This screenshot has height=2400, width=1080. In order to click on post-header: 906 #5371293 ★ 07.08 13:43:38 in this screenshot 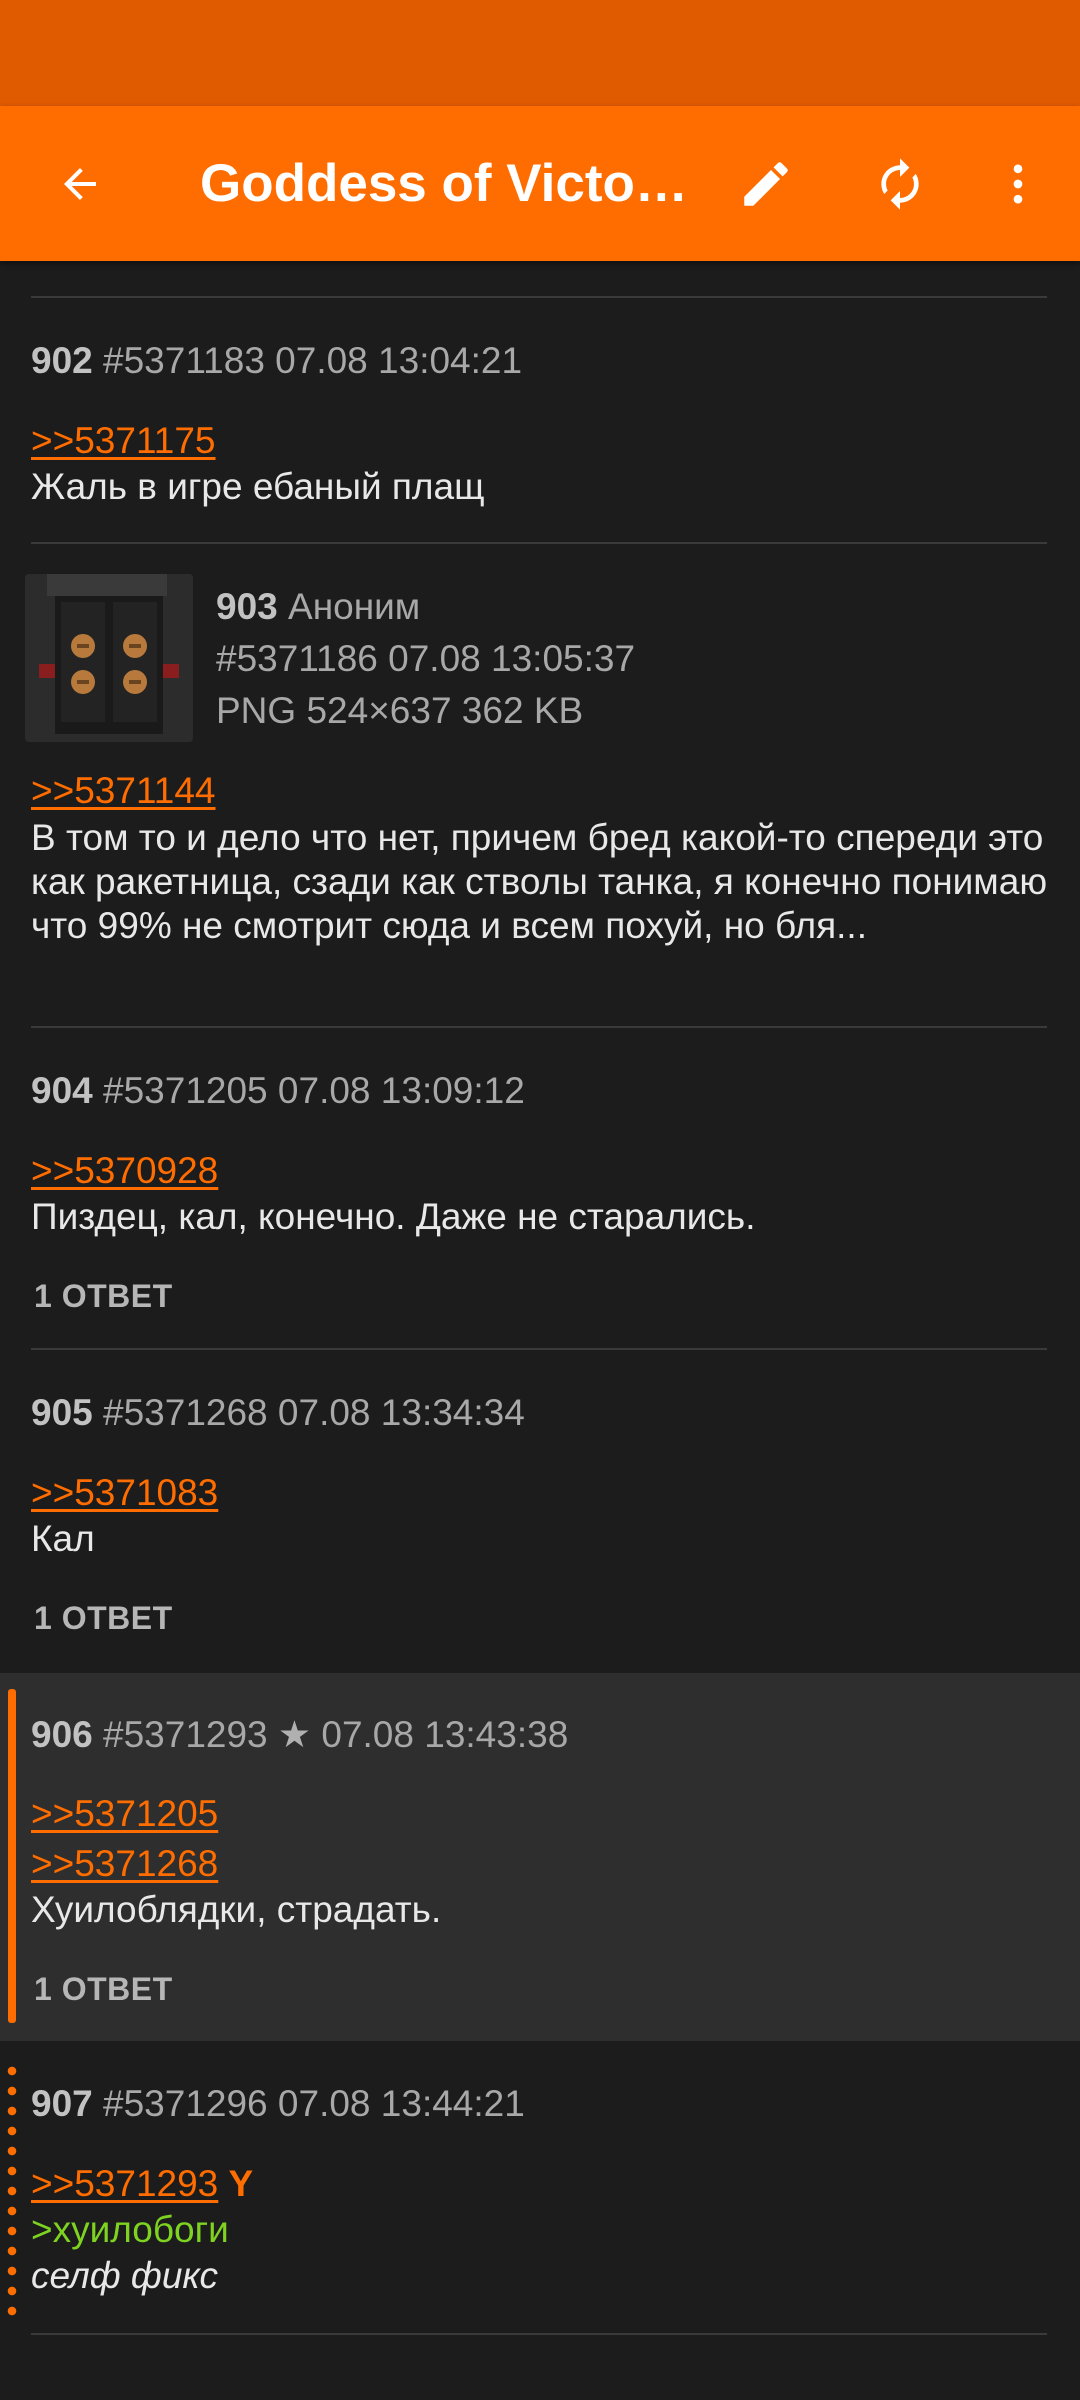, I will do `click(299, 1734)`.